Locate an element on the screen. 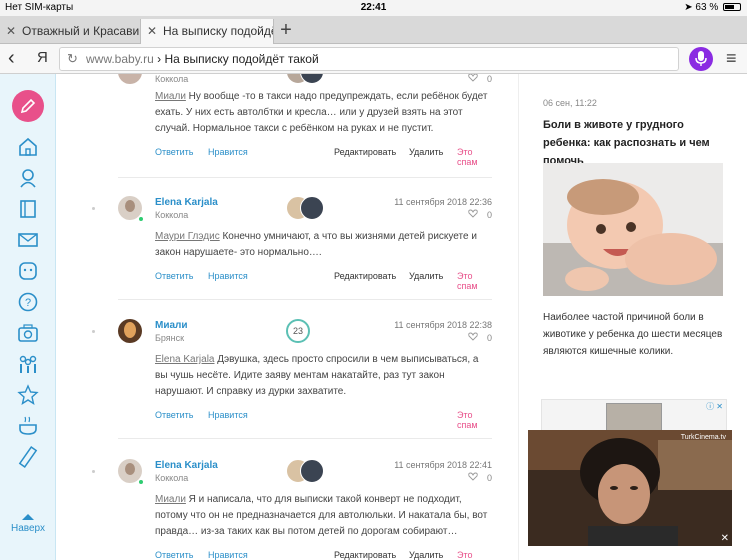 The image size is (747, 560). mention-link: Elena Karjala is located at coordinates (184, 359).